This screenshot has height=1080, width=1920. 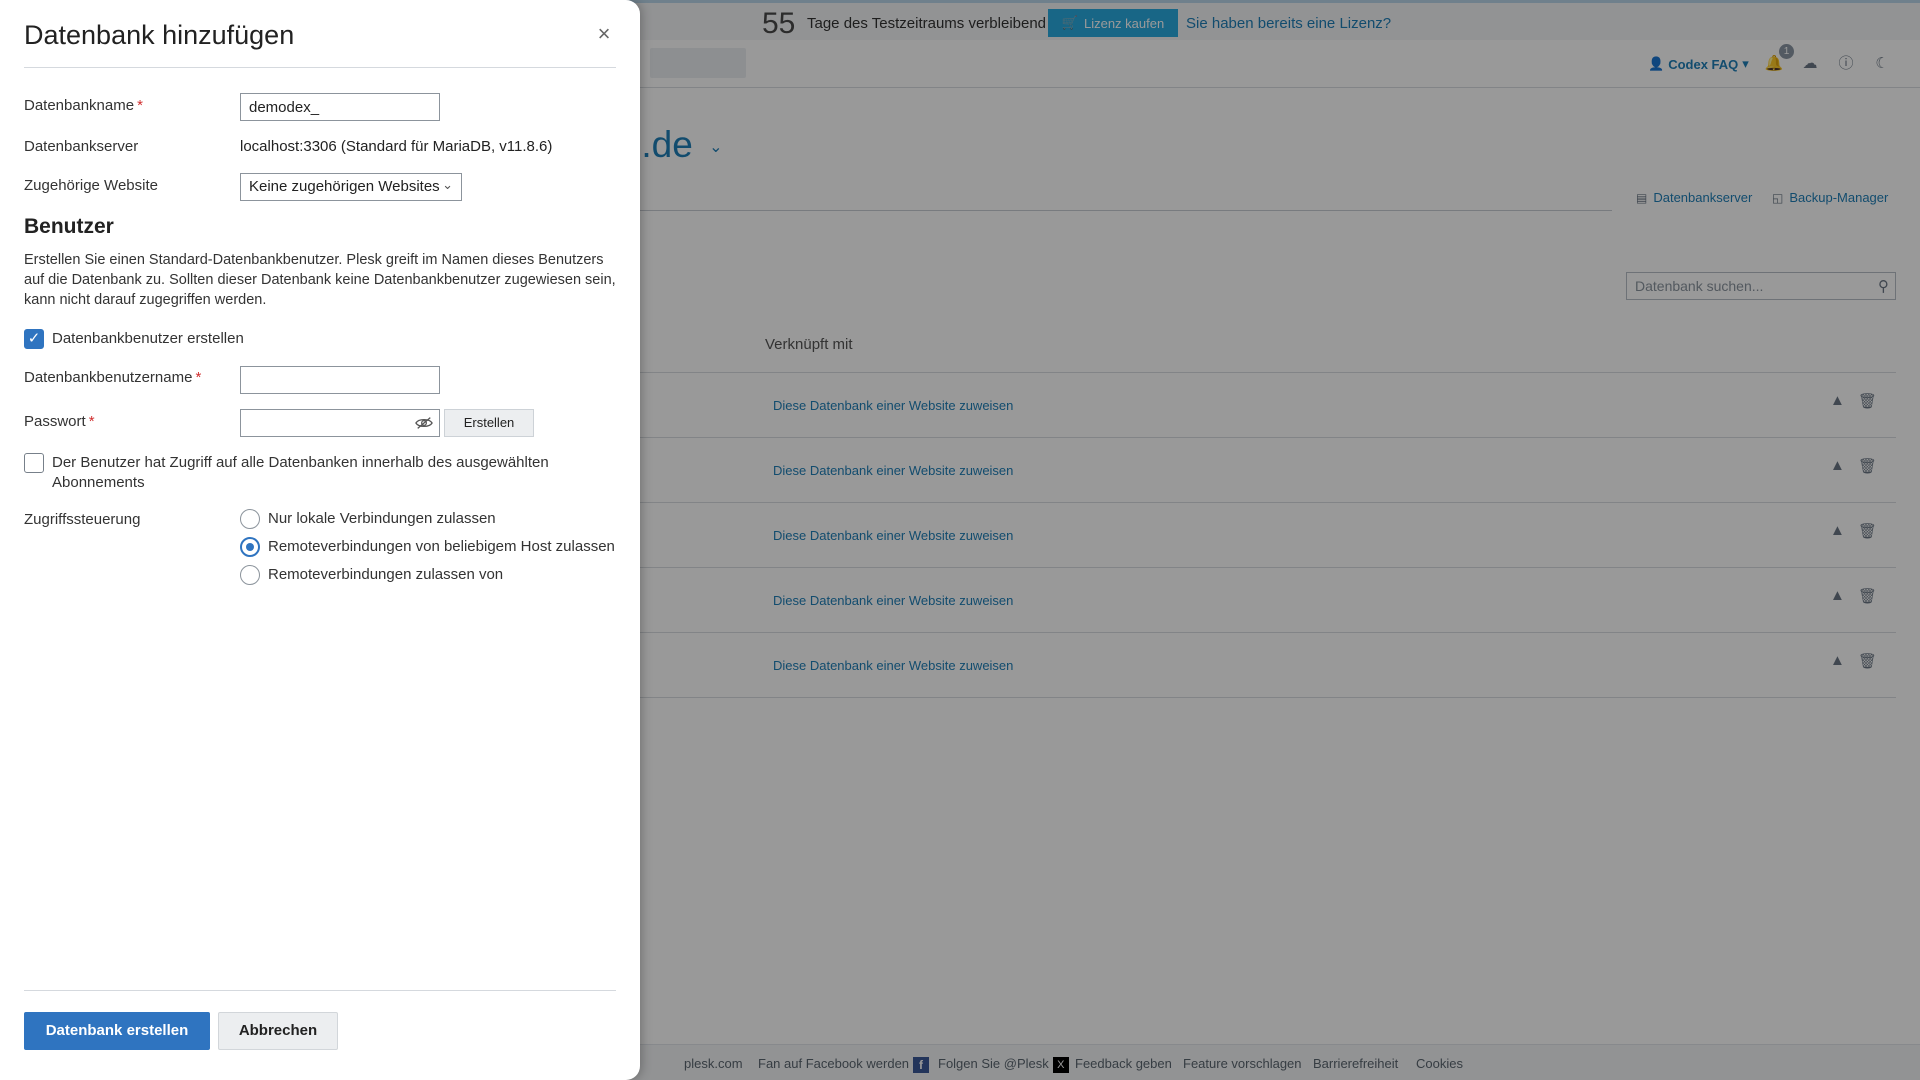 What do you see at coordinates (117, 1031) in the screenshot?
I see `create-database-button: Datenbank erstellen` at bounding box center [117, 1031].